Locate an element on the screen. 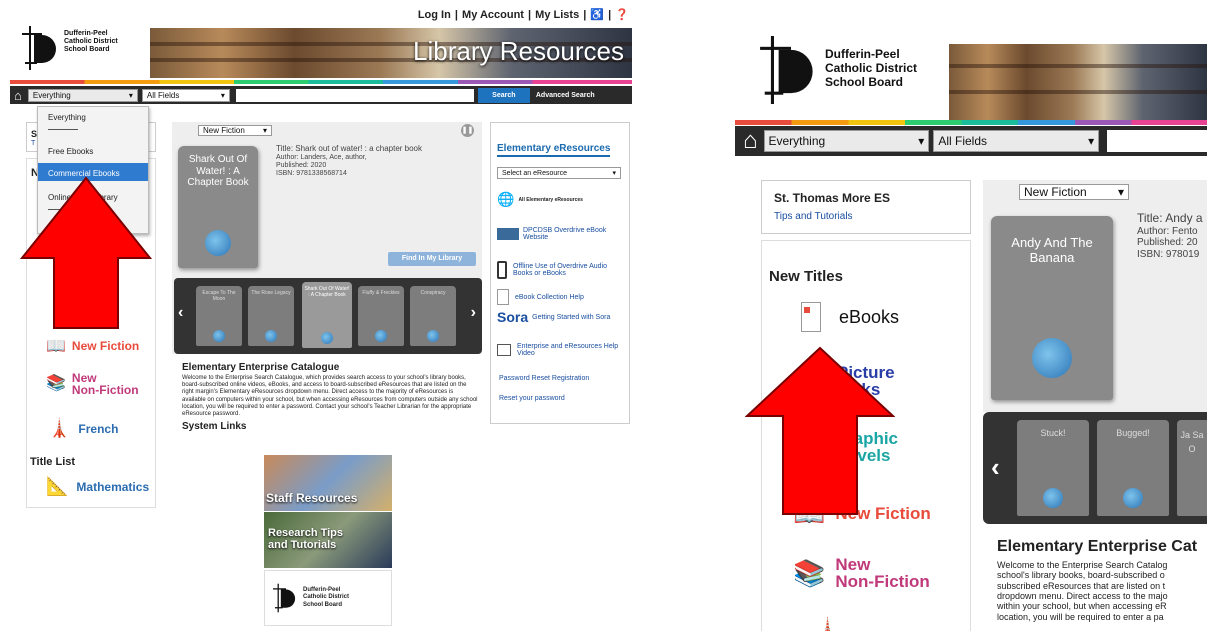  mathematics-label: Mathematics is located at coordinates (113, 486).